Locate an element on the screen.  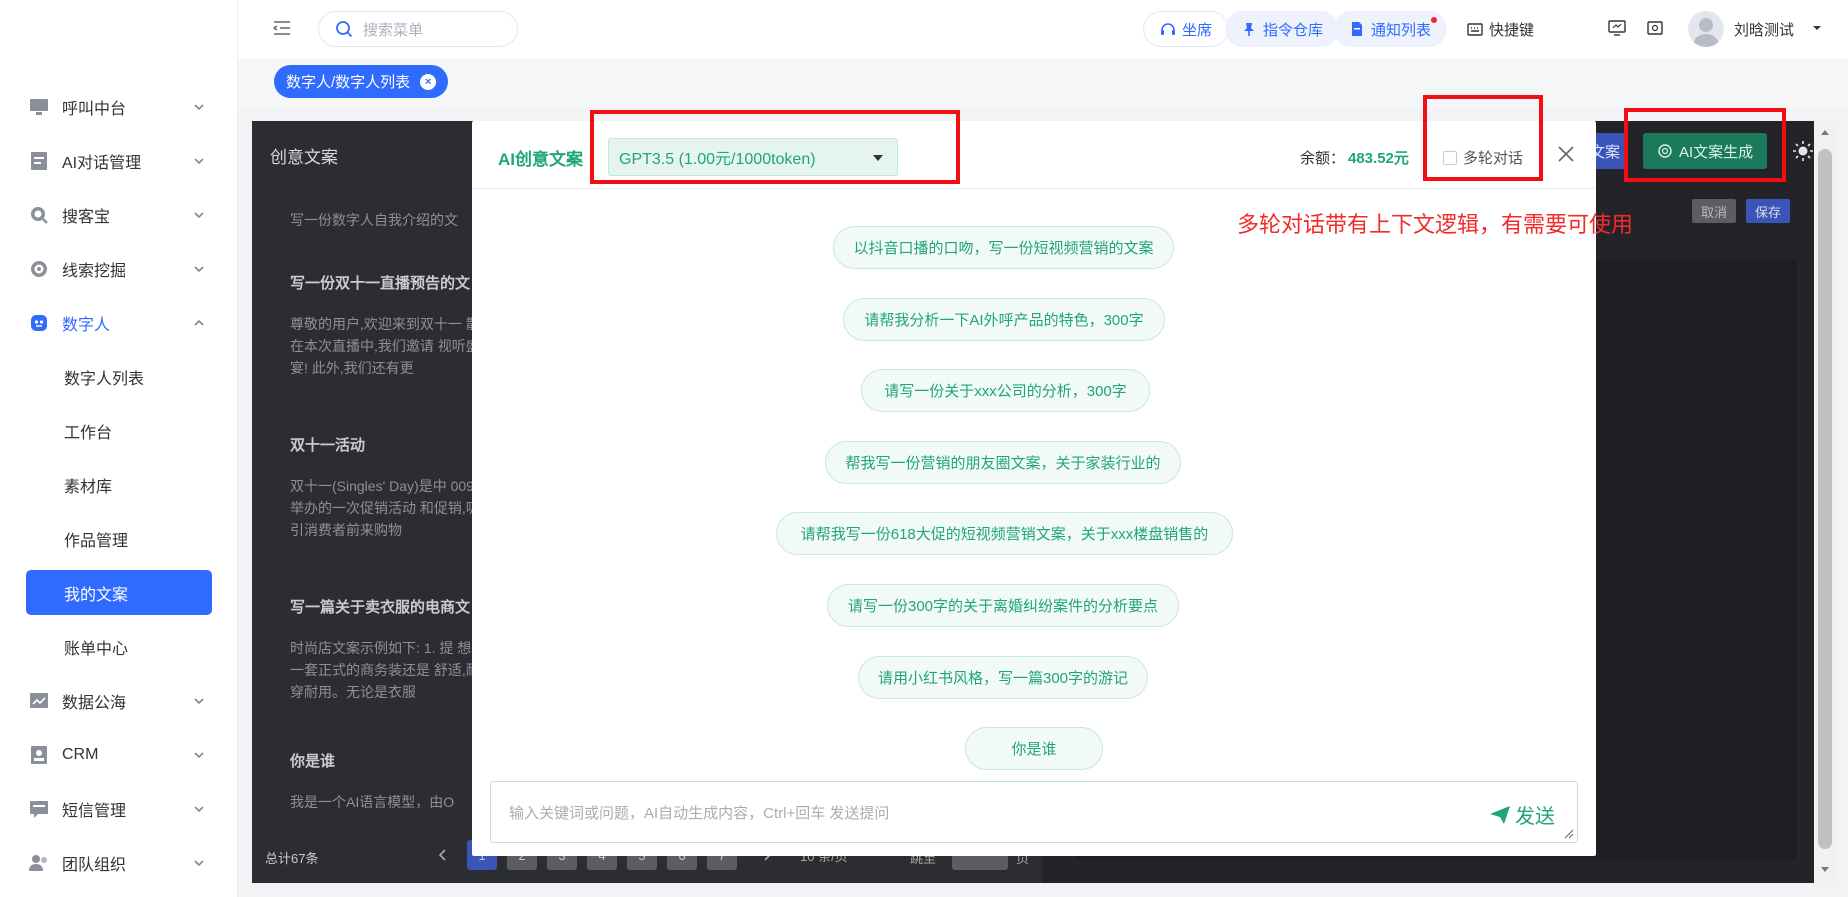
scrollbar-thumb is located at coordinates (1825, 499).